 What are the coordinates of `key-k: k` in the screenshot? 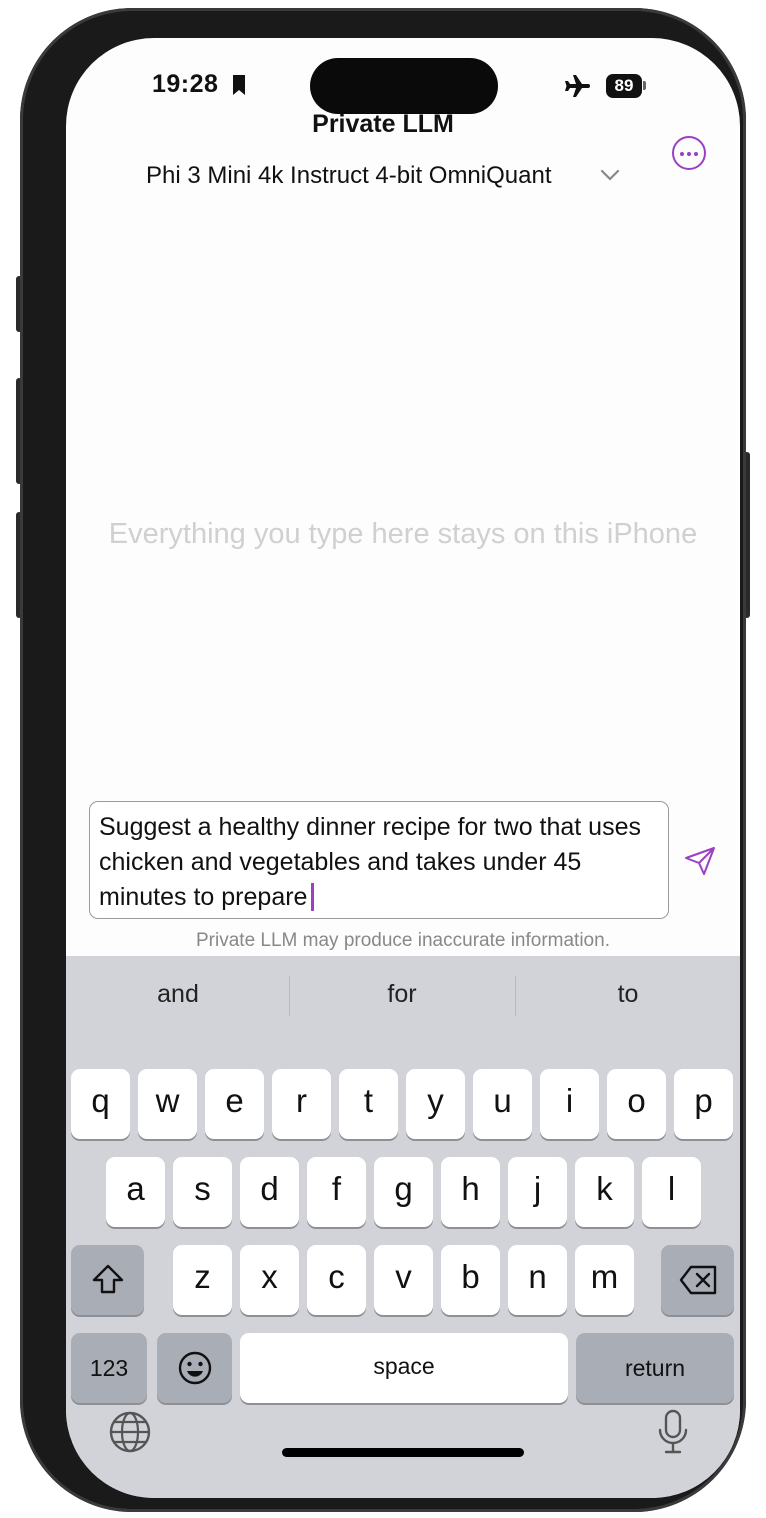 It's located at (604, 1192).